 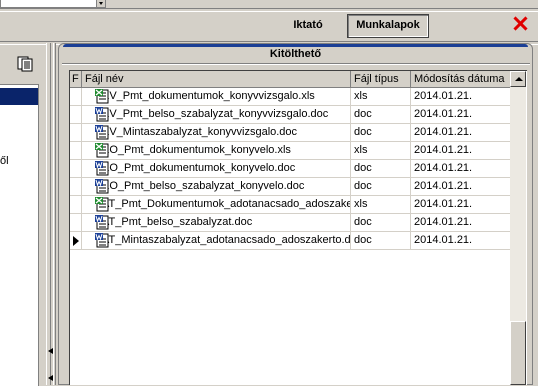 What do you see at coordinates (216, 79) in the screenshot?
I see `column-header-file-name: Fájl név` at bounding box center [216, 79].